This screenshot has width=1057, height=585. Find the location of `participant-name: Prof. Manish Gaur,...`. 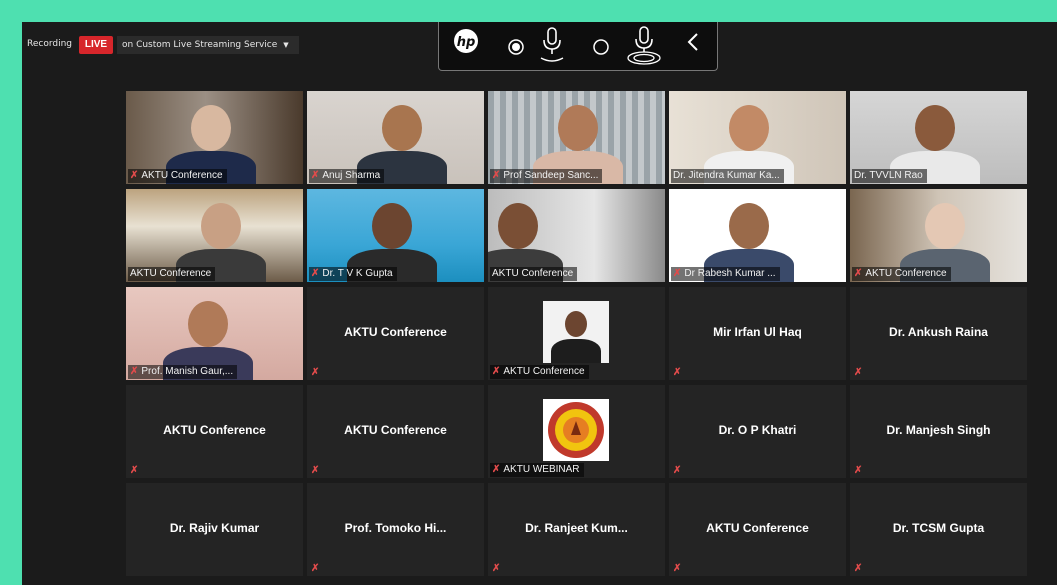

participant-name: Prof. Manish Gaur,... is located at coordinates (187, 371).